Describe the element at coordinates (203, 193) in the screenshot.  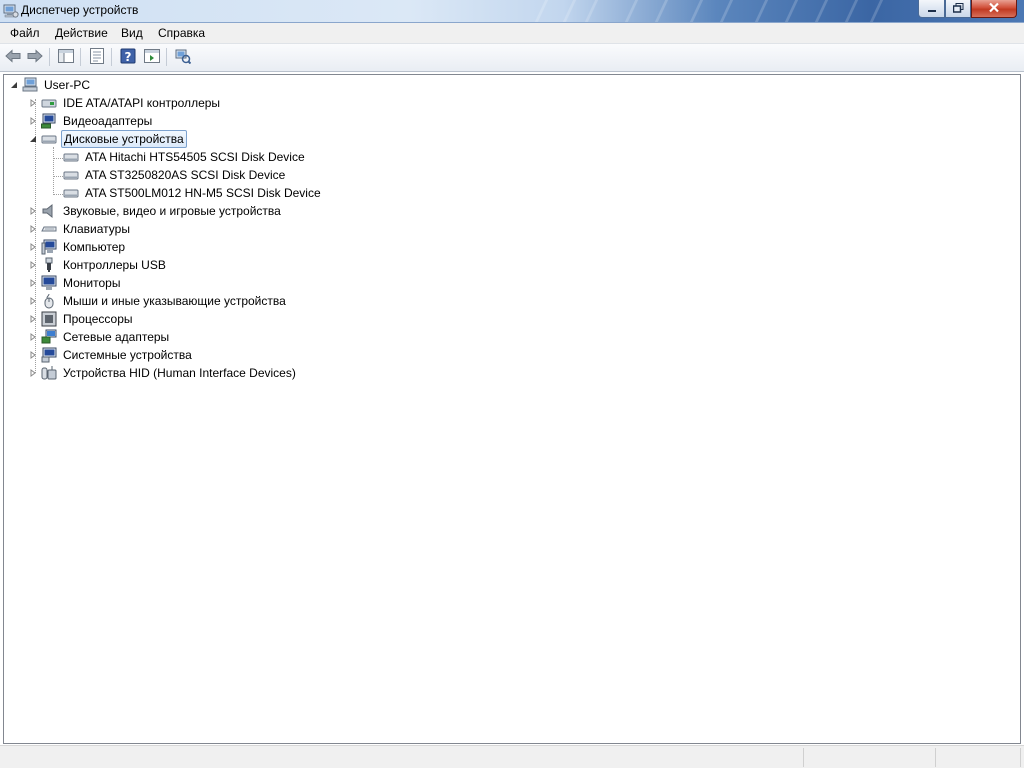
I see `device-label: ATA ST500LM012 HN-M5 SCSI Disk Device` at that location.